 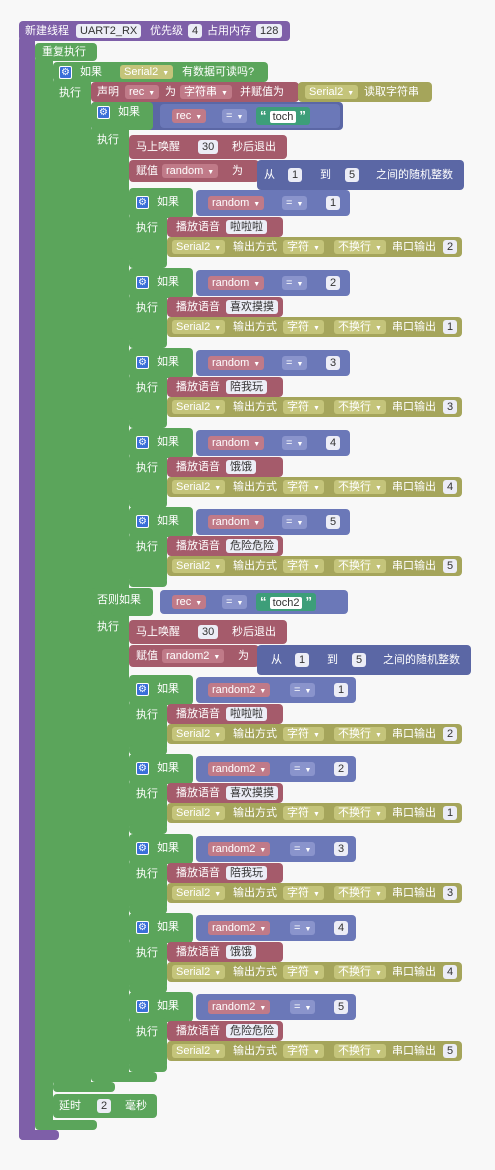 What do you see at coordinates (359, 660) in the screenshot?
I see `max-field: 5` at bounding box center [359, 660].